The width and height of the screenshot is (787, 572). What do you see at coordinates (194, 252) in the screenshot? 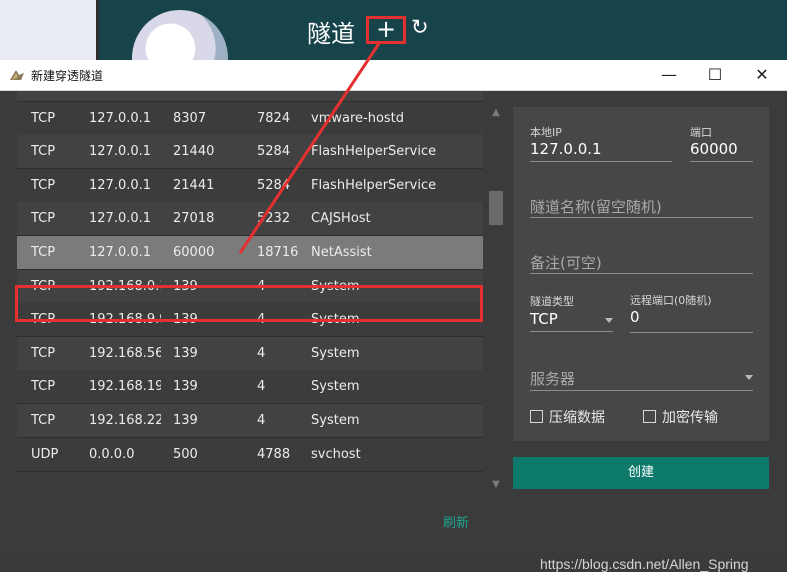
I see `table-cell-port: 60000` at bounding box center [194, 252].